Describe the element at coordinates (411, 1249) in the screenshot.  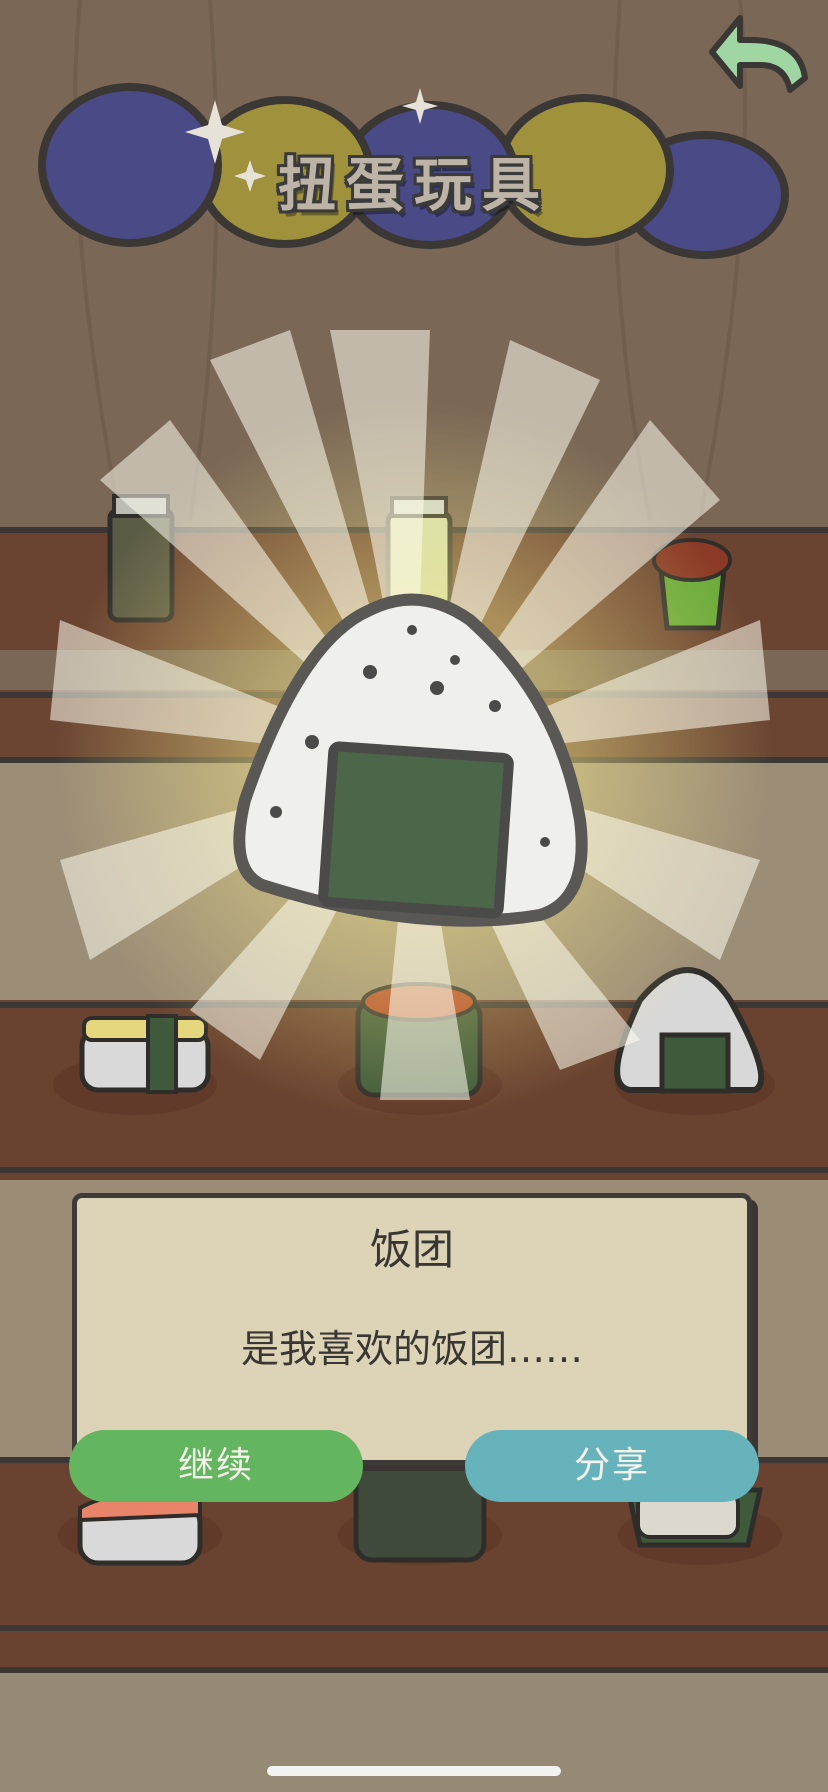
I see `reward-item-name: 饭团` at that location.